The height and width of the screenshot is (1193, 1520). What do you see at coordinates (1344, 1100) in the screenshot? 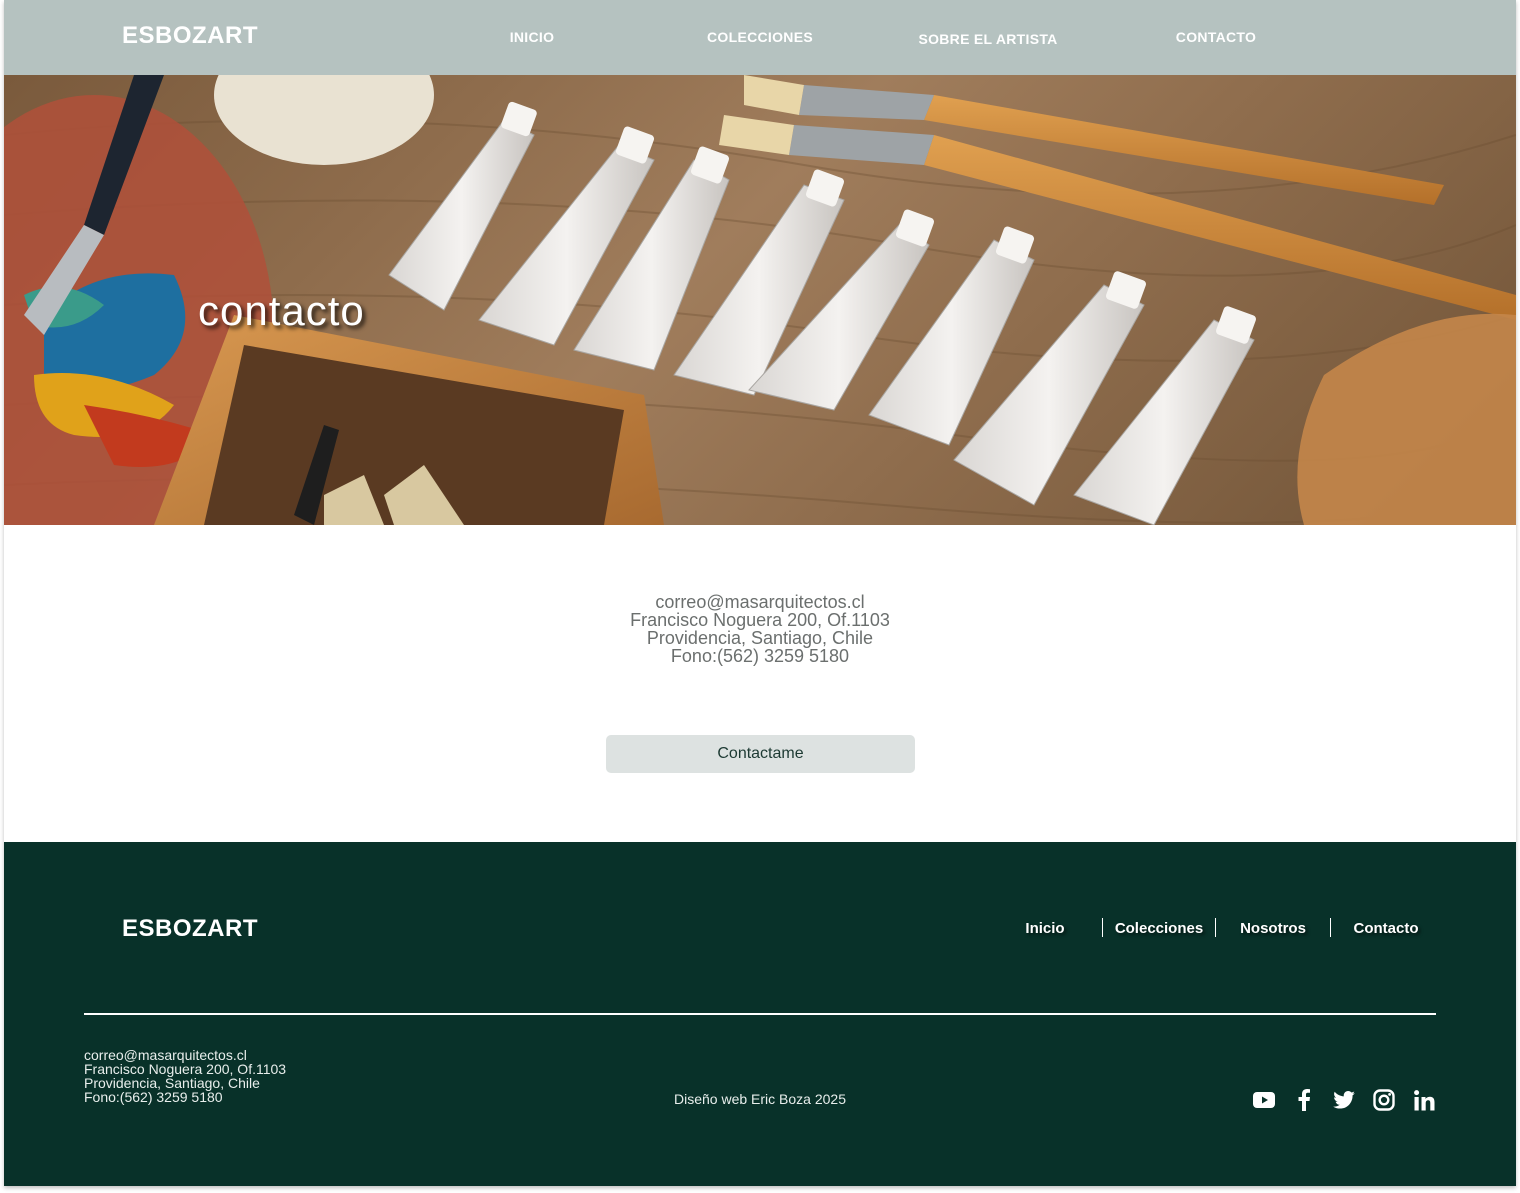
I see `twitter-icon` at bounding box center [1344, 1100].